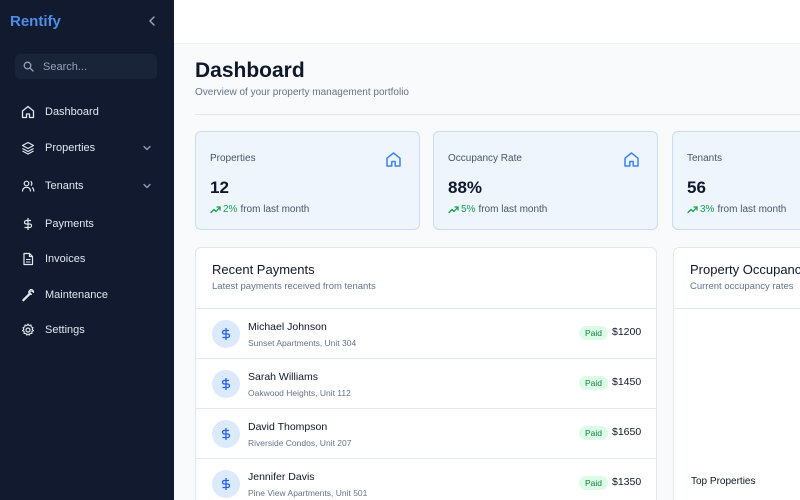 This screenshot has width=800, height=500. I want to click on payment-amount: $1450, so click(627, 382).